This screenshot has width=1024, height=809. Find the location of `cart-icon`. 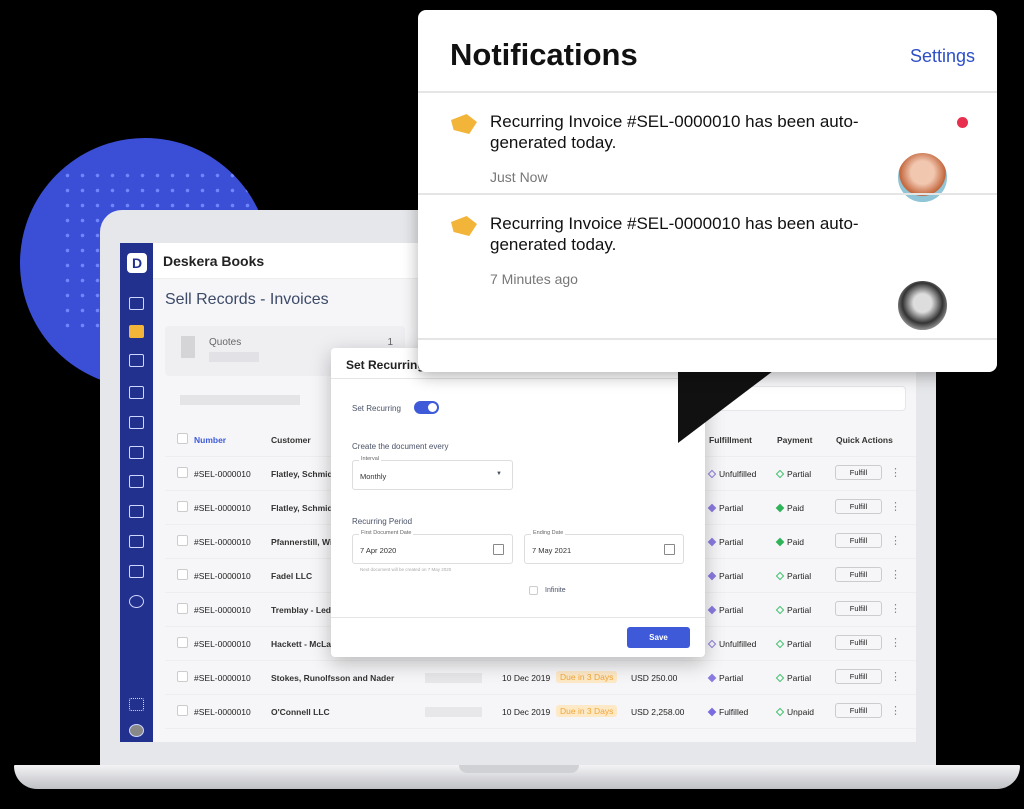

cart-icon is located at coordinates (136, 392).